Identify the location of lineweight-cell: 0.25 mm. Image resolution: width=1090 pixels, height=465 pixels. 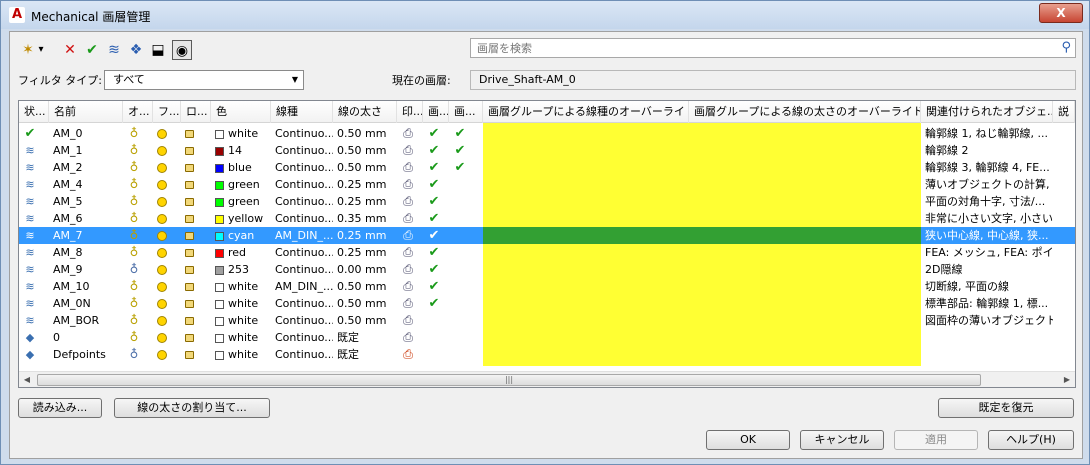
(365, 235).